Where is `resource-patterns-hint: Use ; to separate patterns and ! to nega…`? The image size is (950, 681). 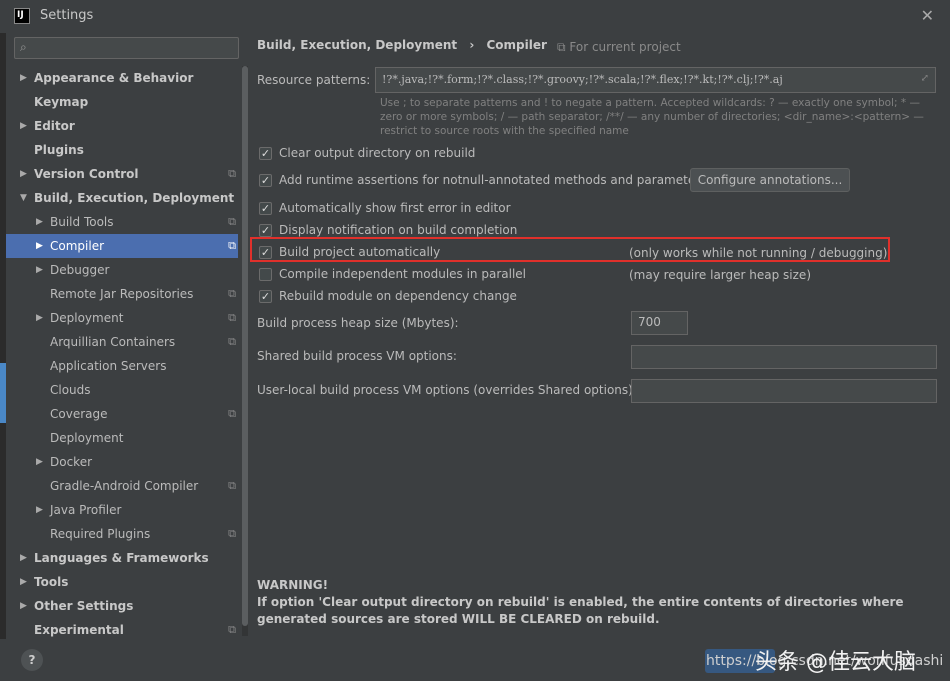 resource-patterns-hint: Use ; to separate patterns and ! to nega… is located at coordinates (652, 117).